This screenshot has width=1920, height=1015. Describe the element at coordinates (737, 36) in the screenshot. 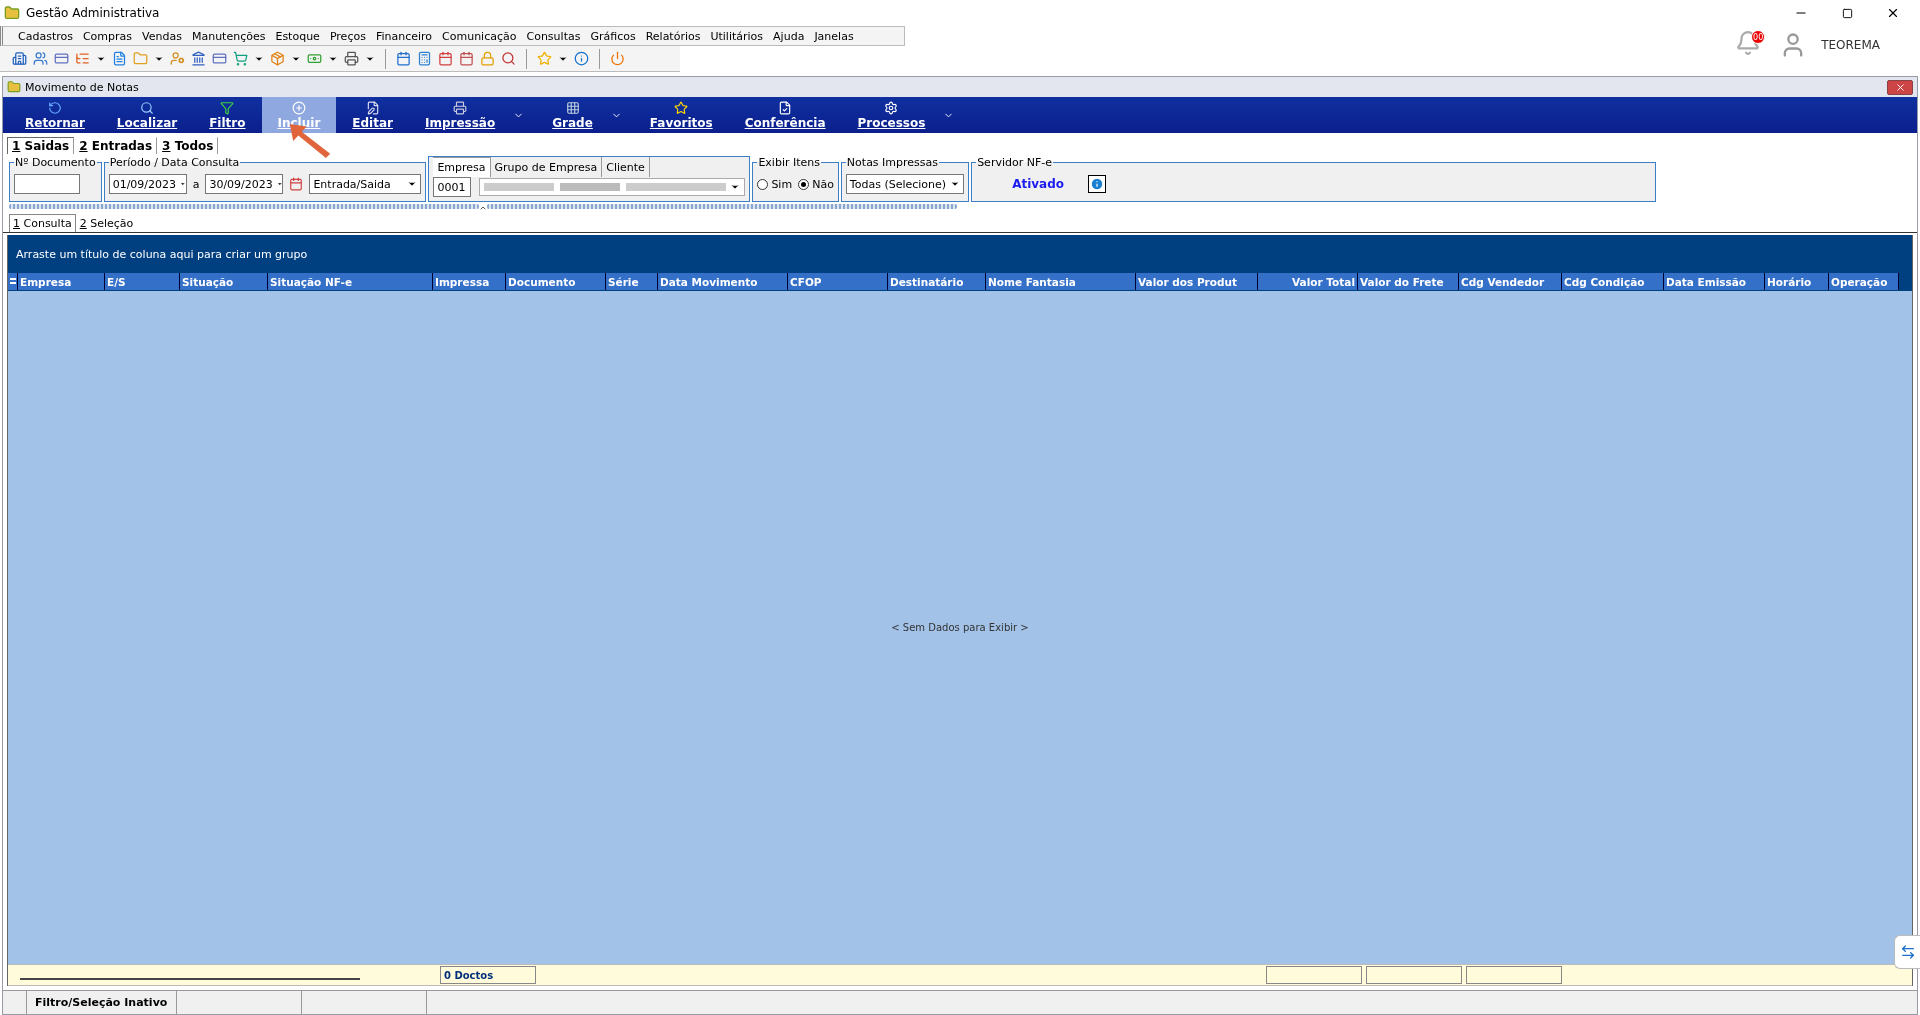

I see `menu-item: Utilitários` at that location.